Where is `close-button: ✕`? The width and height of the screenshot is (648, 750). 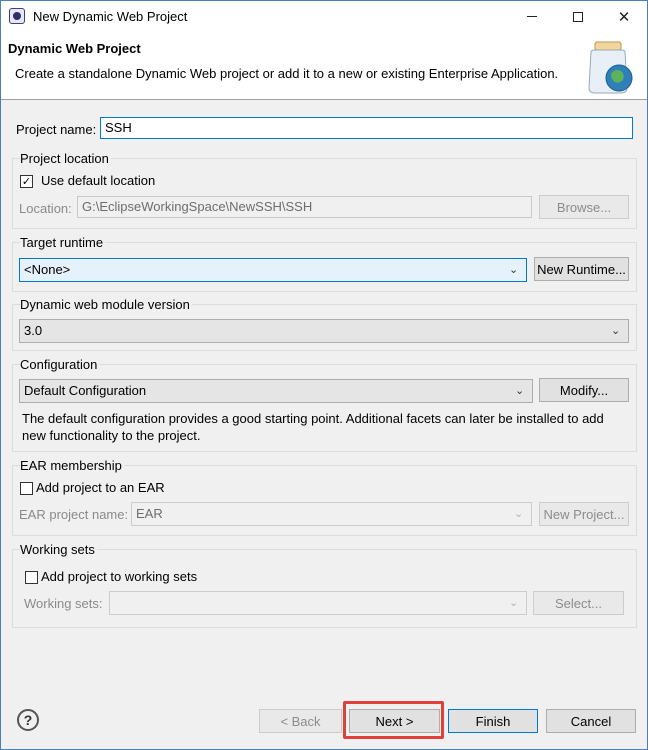
close-button: ✕ is located at coordinates (624, 16).